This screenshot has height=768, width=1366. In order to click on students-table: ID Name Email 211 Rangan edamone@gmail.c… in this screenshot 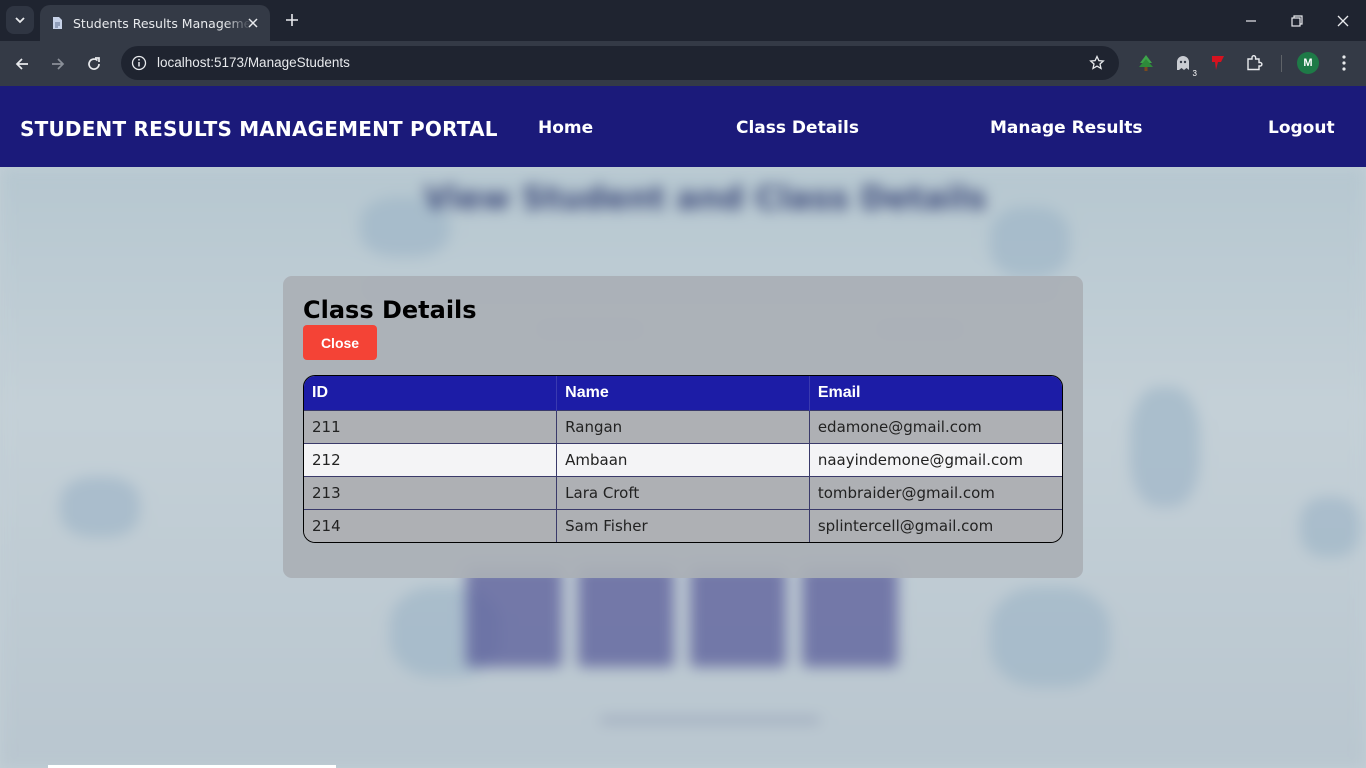, I will do `click(683, 459)`.